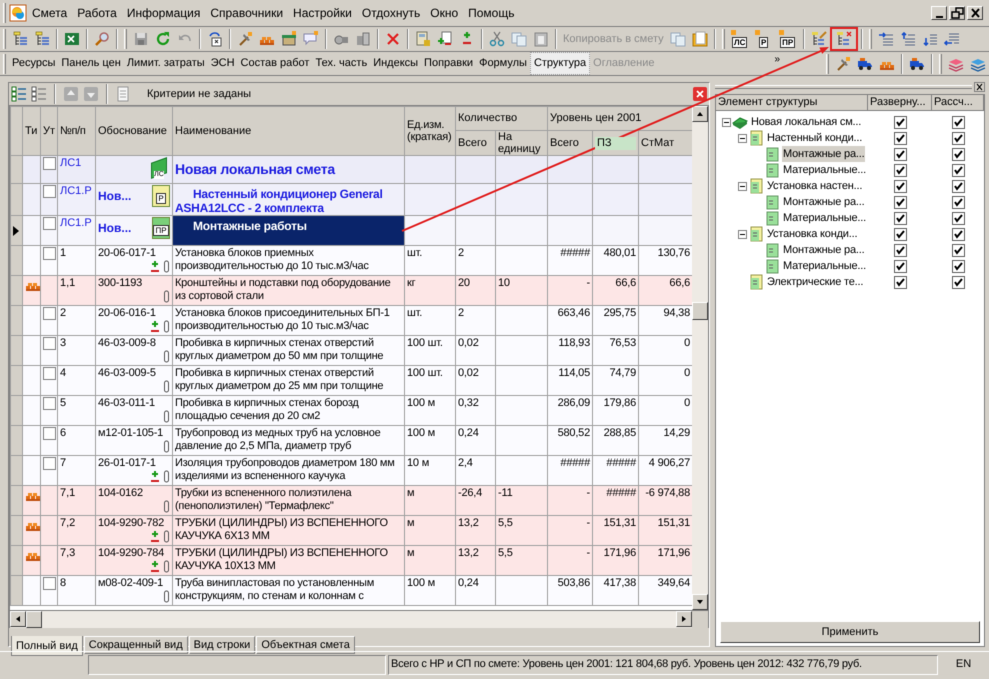 The height and width of the screenshot is (679, 989). Describe the element at coordinates (322, 13) in the screenshot. I see `menu-item: Настройки` at that location.